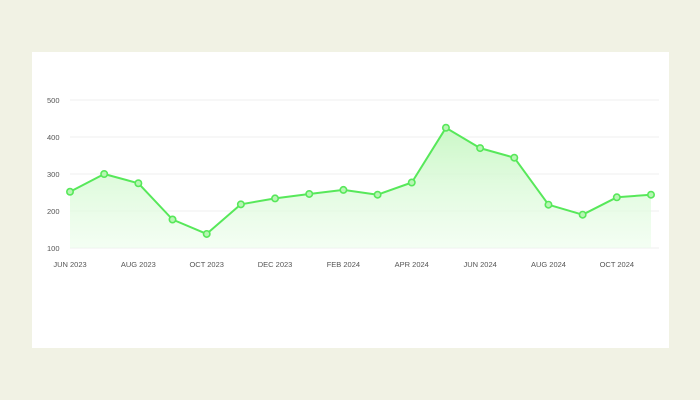 The image size is (700, 400). I want to click on x-tick-label: JUN 2024, so click(479, 264).